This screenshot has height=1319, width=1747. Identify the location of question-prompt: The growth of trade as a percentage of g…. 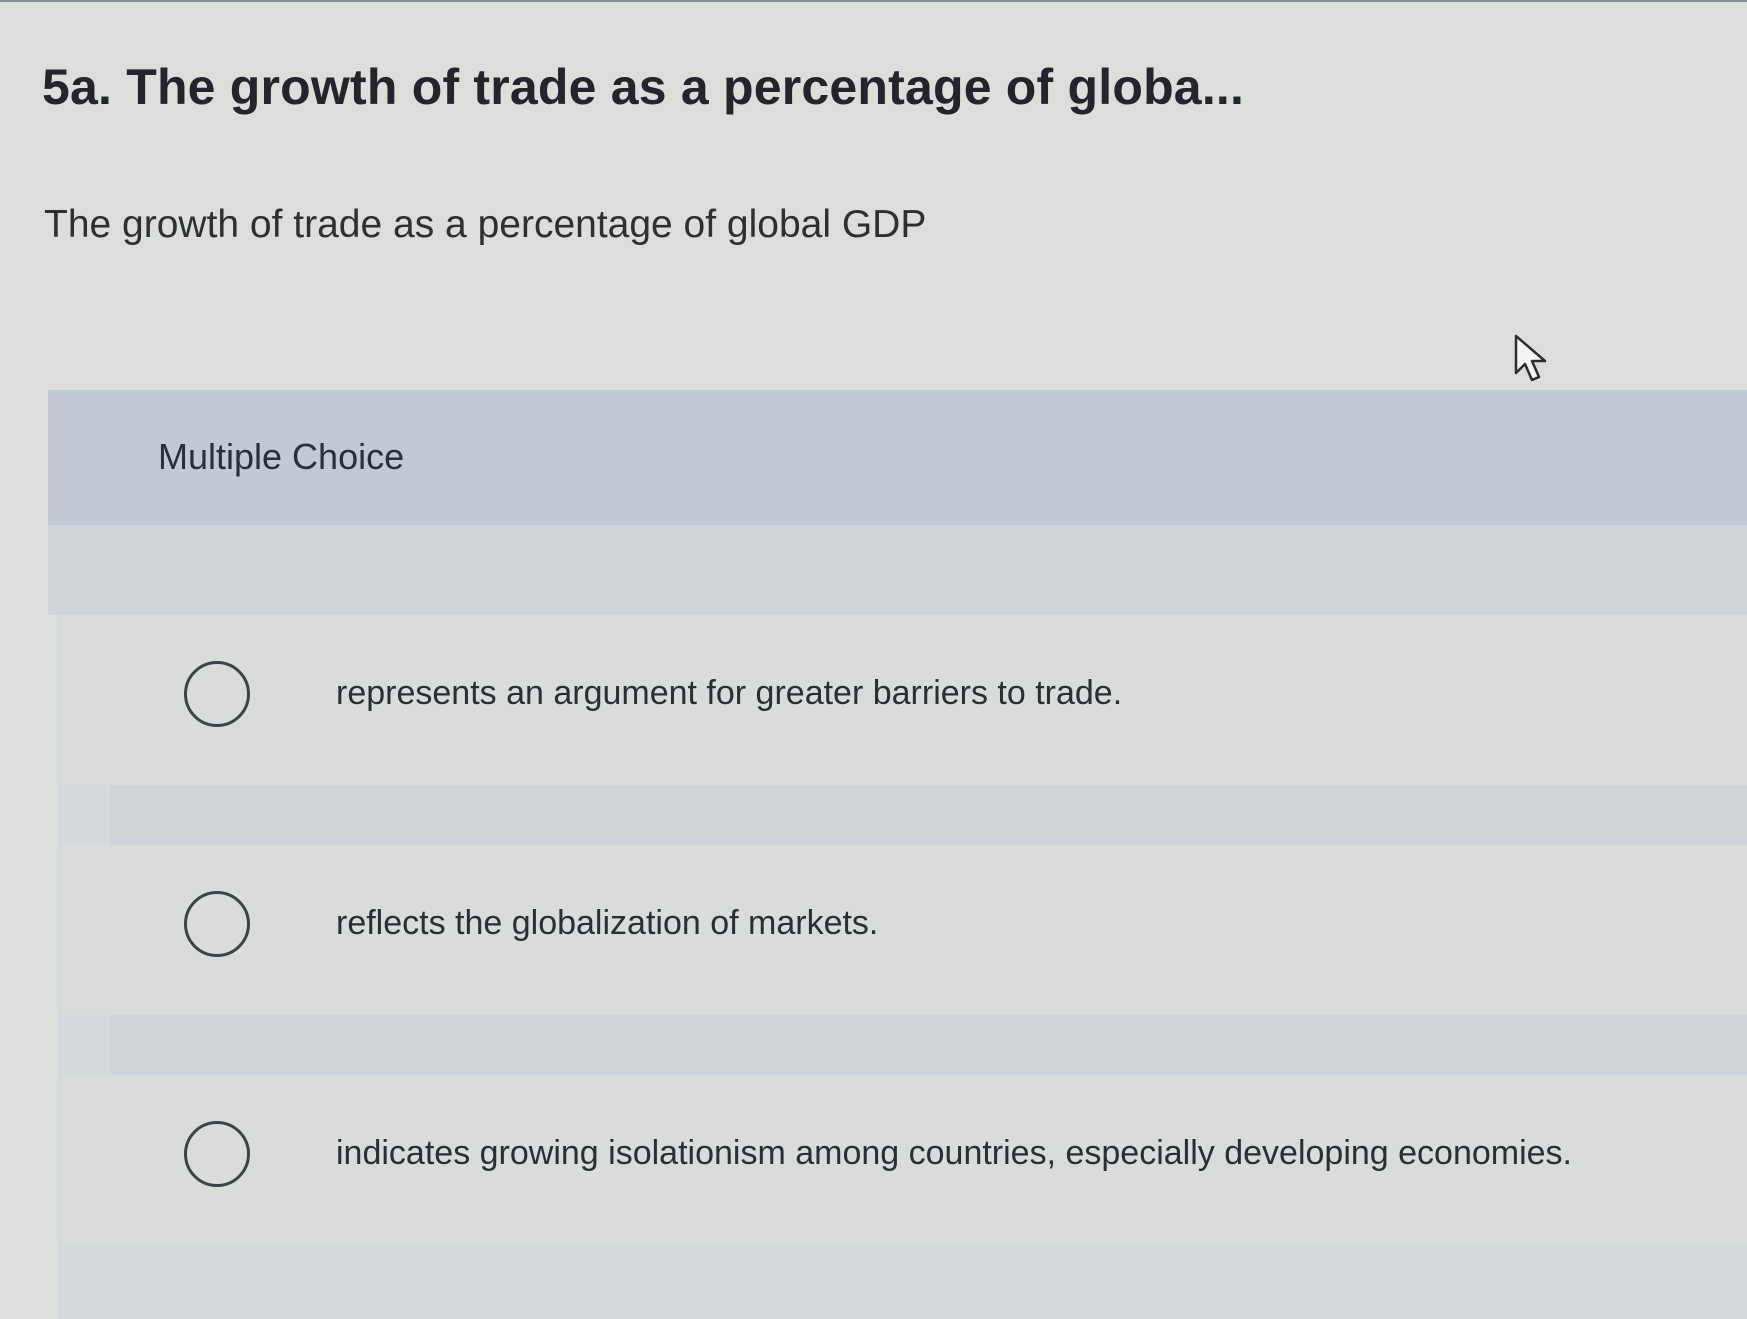
(485, 224).